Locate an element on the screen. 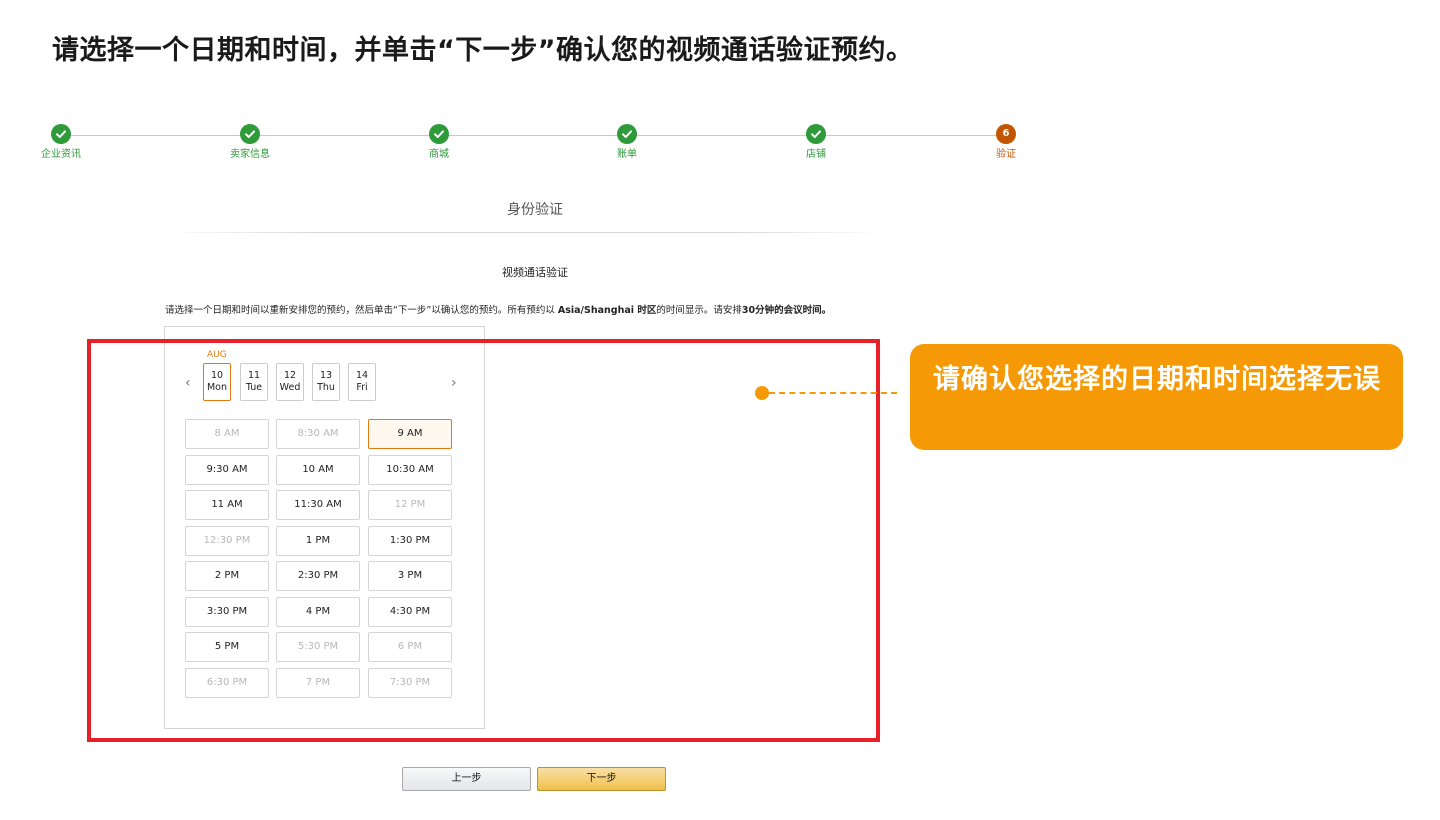 The height and width of the screenshot is (820, 1440). day-weekday: Thu is located at coordinates (326, 387).